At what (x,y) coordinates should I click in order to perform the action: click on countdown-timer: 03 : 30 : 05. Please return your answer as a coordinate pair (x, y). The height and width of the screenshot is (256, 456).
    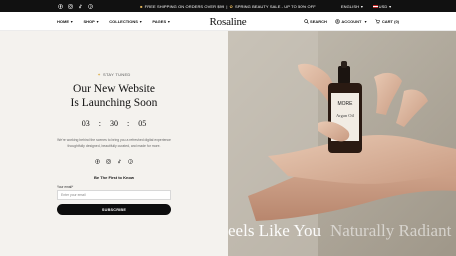
    Looking at the image, I should click on (114, 123).